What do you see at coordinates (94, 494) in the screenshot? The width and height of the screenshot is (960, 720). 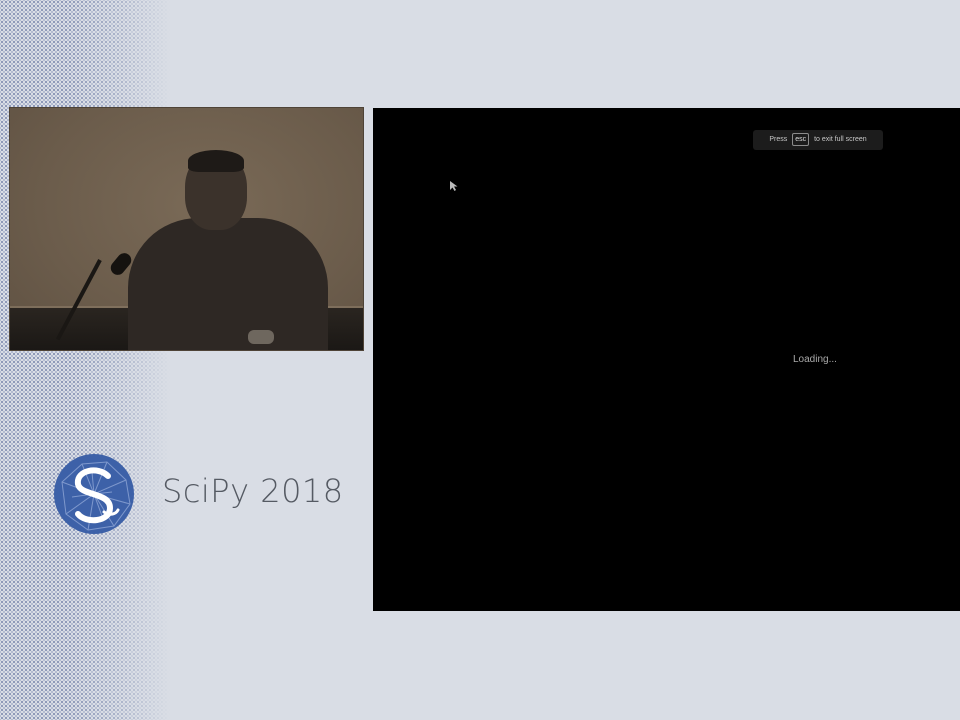 I see `scipy-logo-icon` at bounding box center [94, 494].